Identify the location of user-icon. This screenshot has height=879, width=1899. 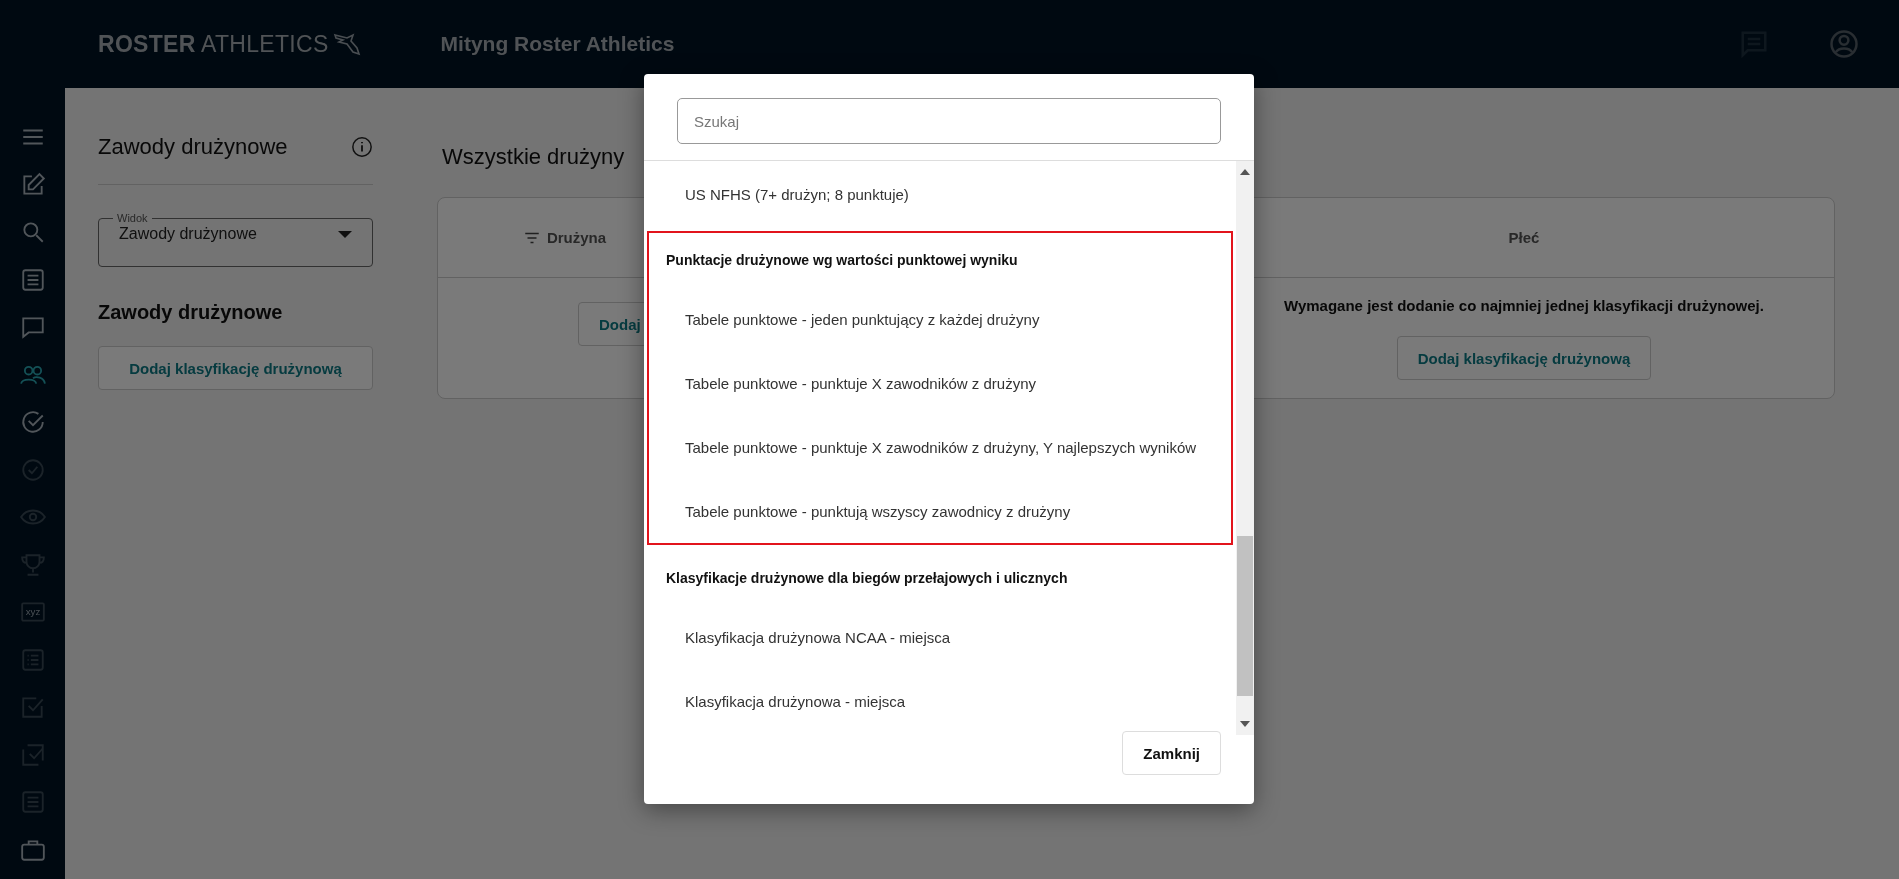
(1844, 44).